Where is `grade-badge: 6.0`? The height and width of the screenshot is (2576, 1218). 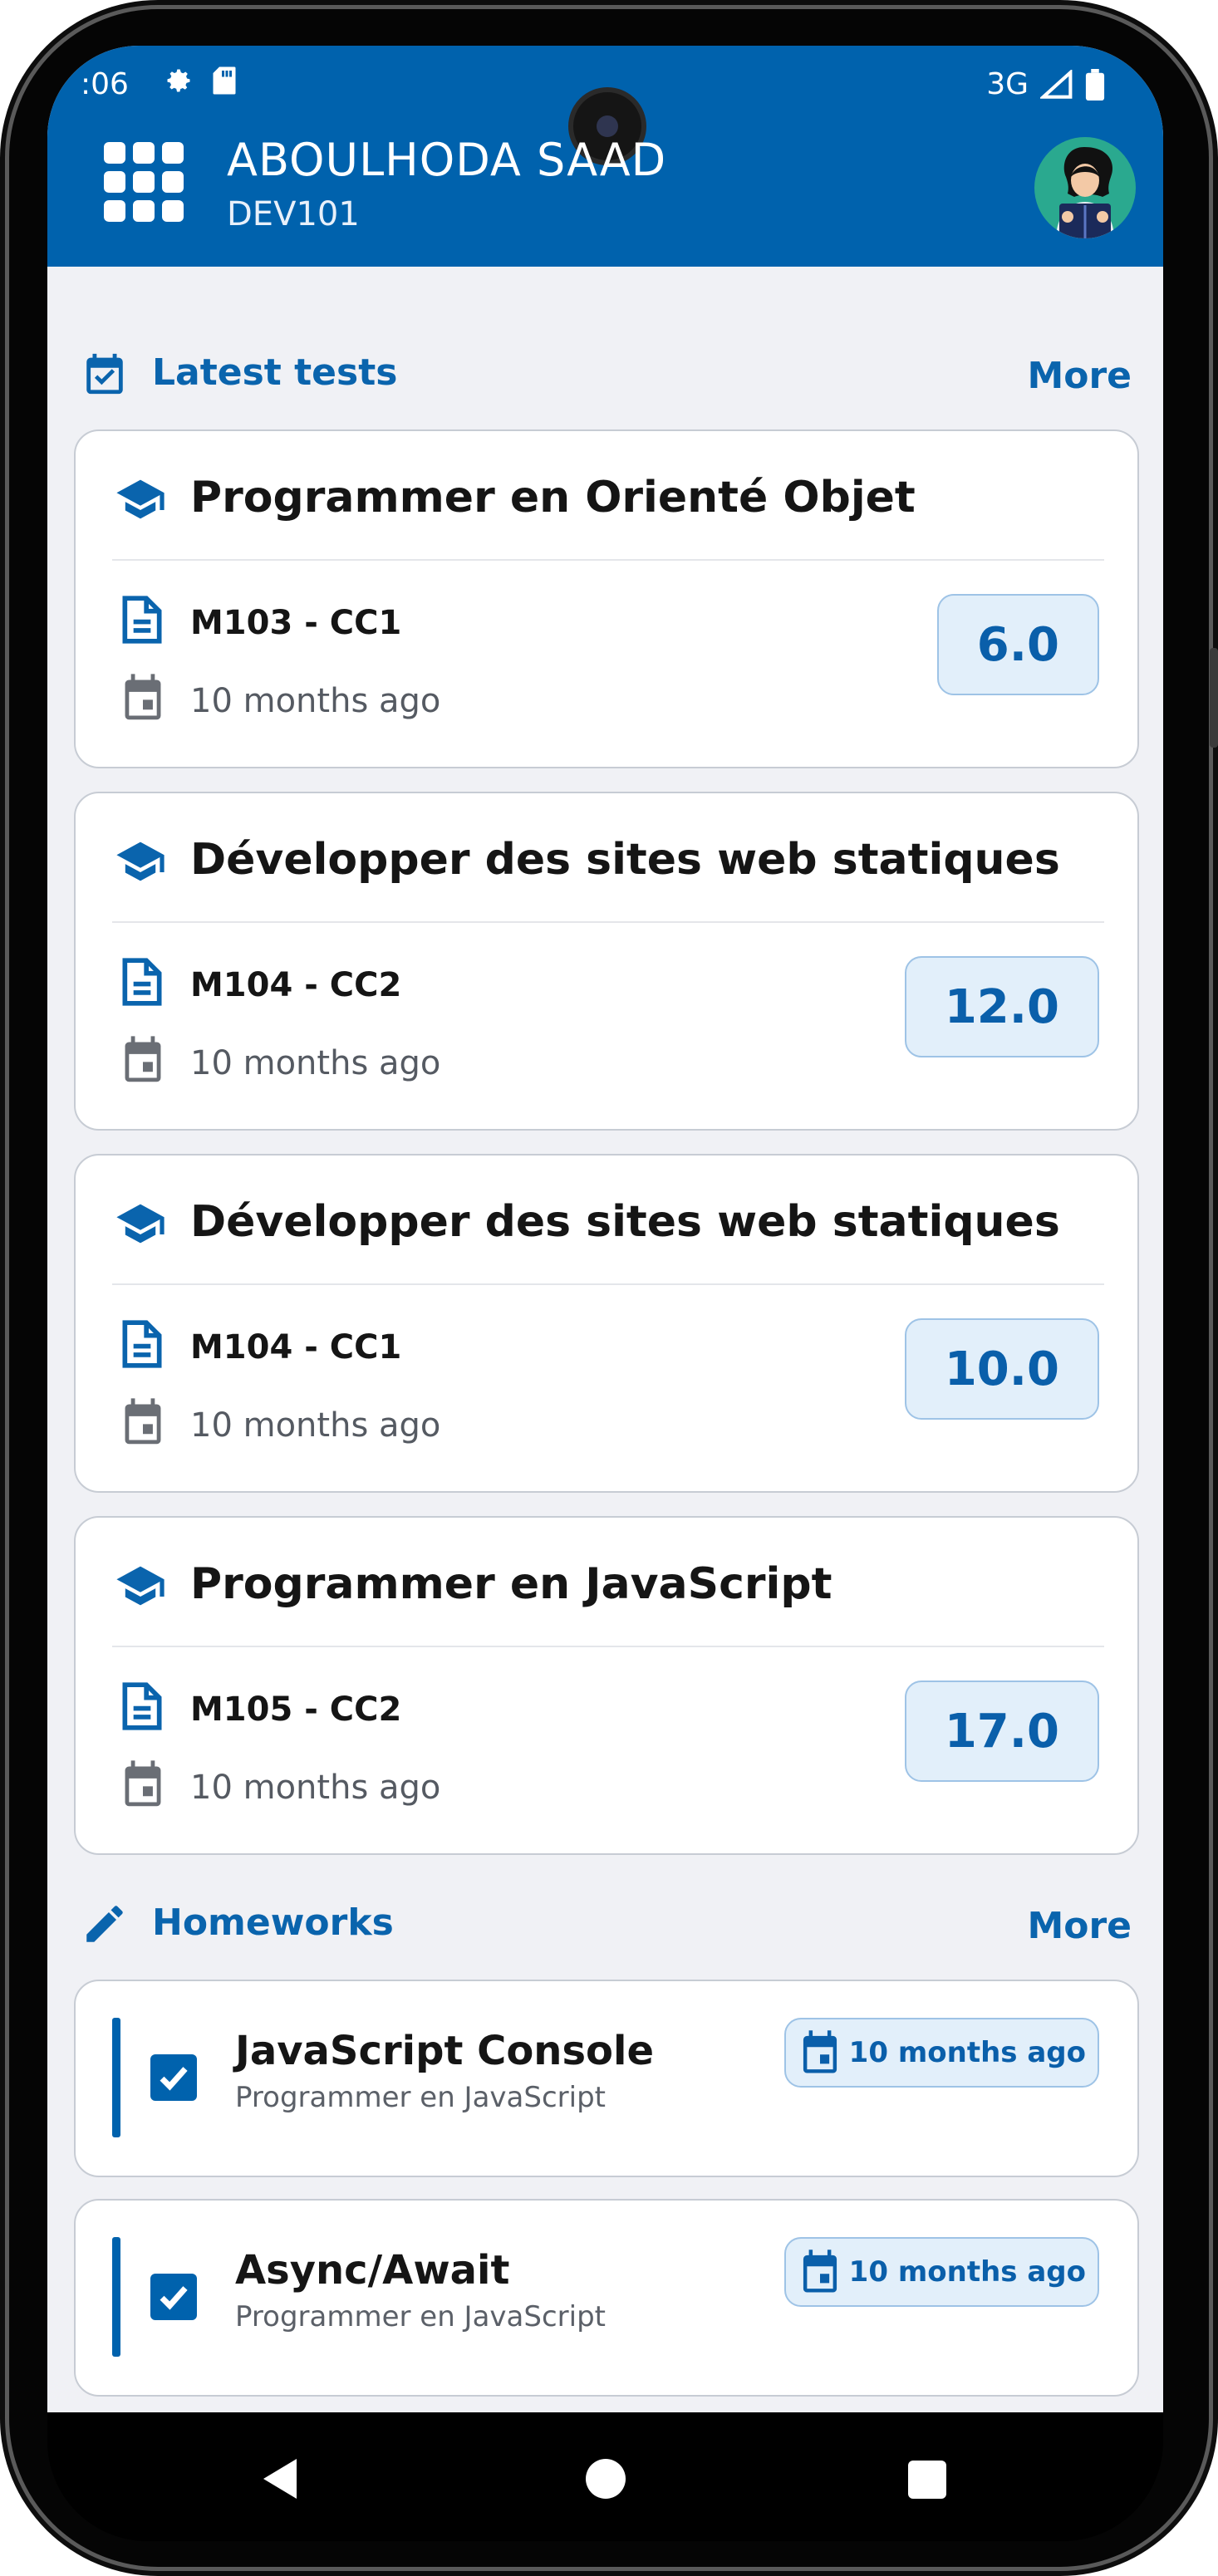 grade-badge: 6.0 is located at coordinates (1017, 644).